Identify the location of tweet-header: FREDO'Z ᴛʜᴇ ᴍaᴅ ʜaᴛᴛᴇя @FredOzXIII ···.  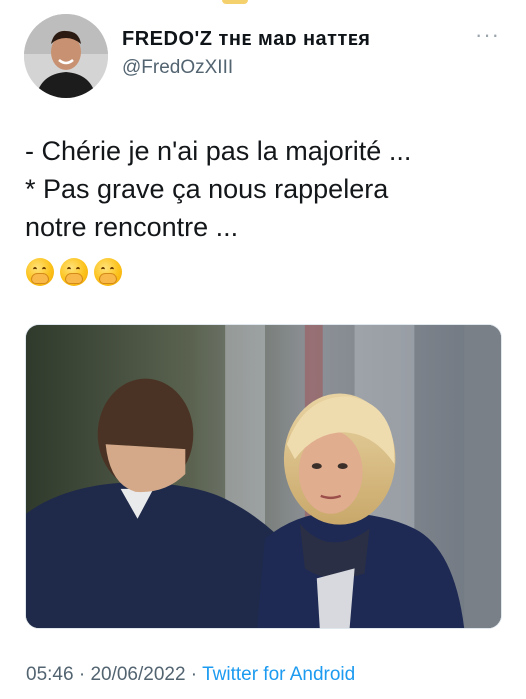
(265, 56).